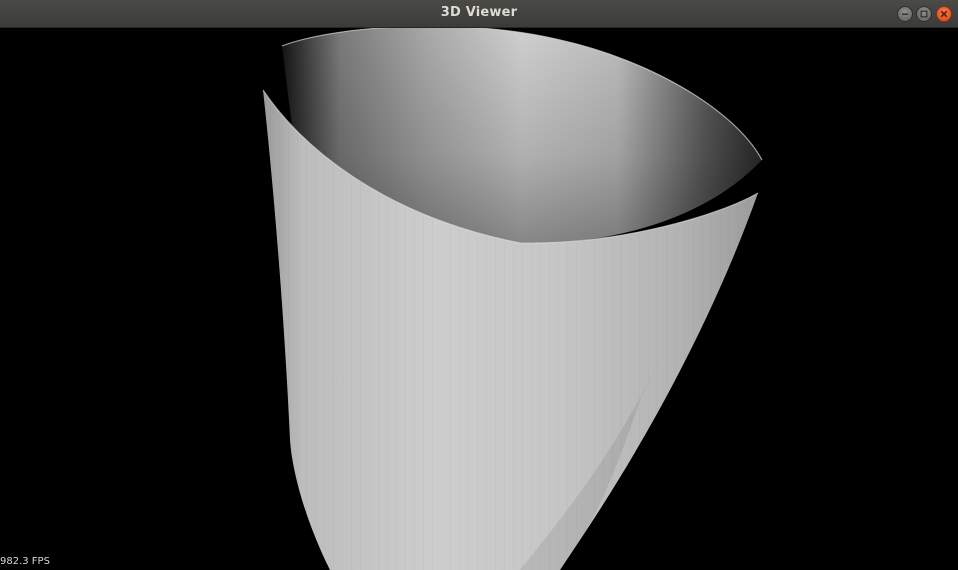 The width and height of the screenshot is (958, 570). I want to click on minimize-button, so click(905, 14).